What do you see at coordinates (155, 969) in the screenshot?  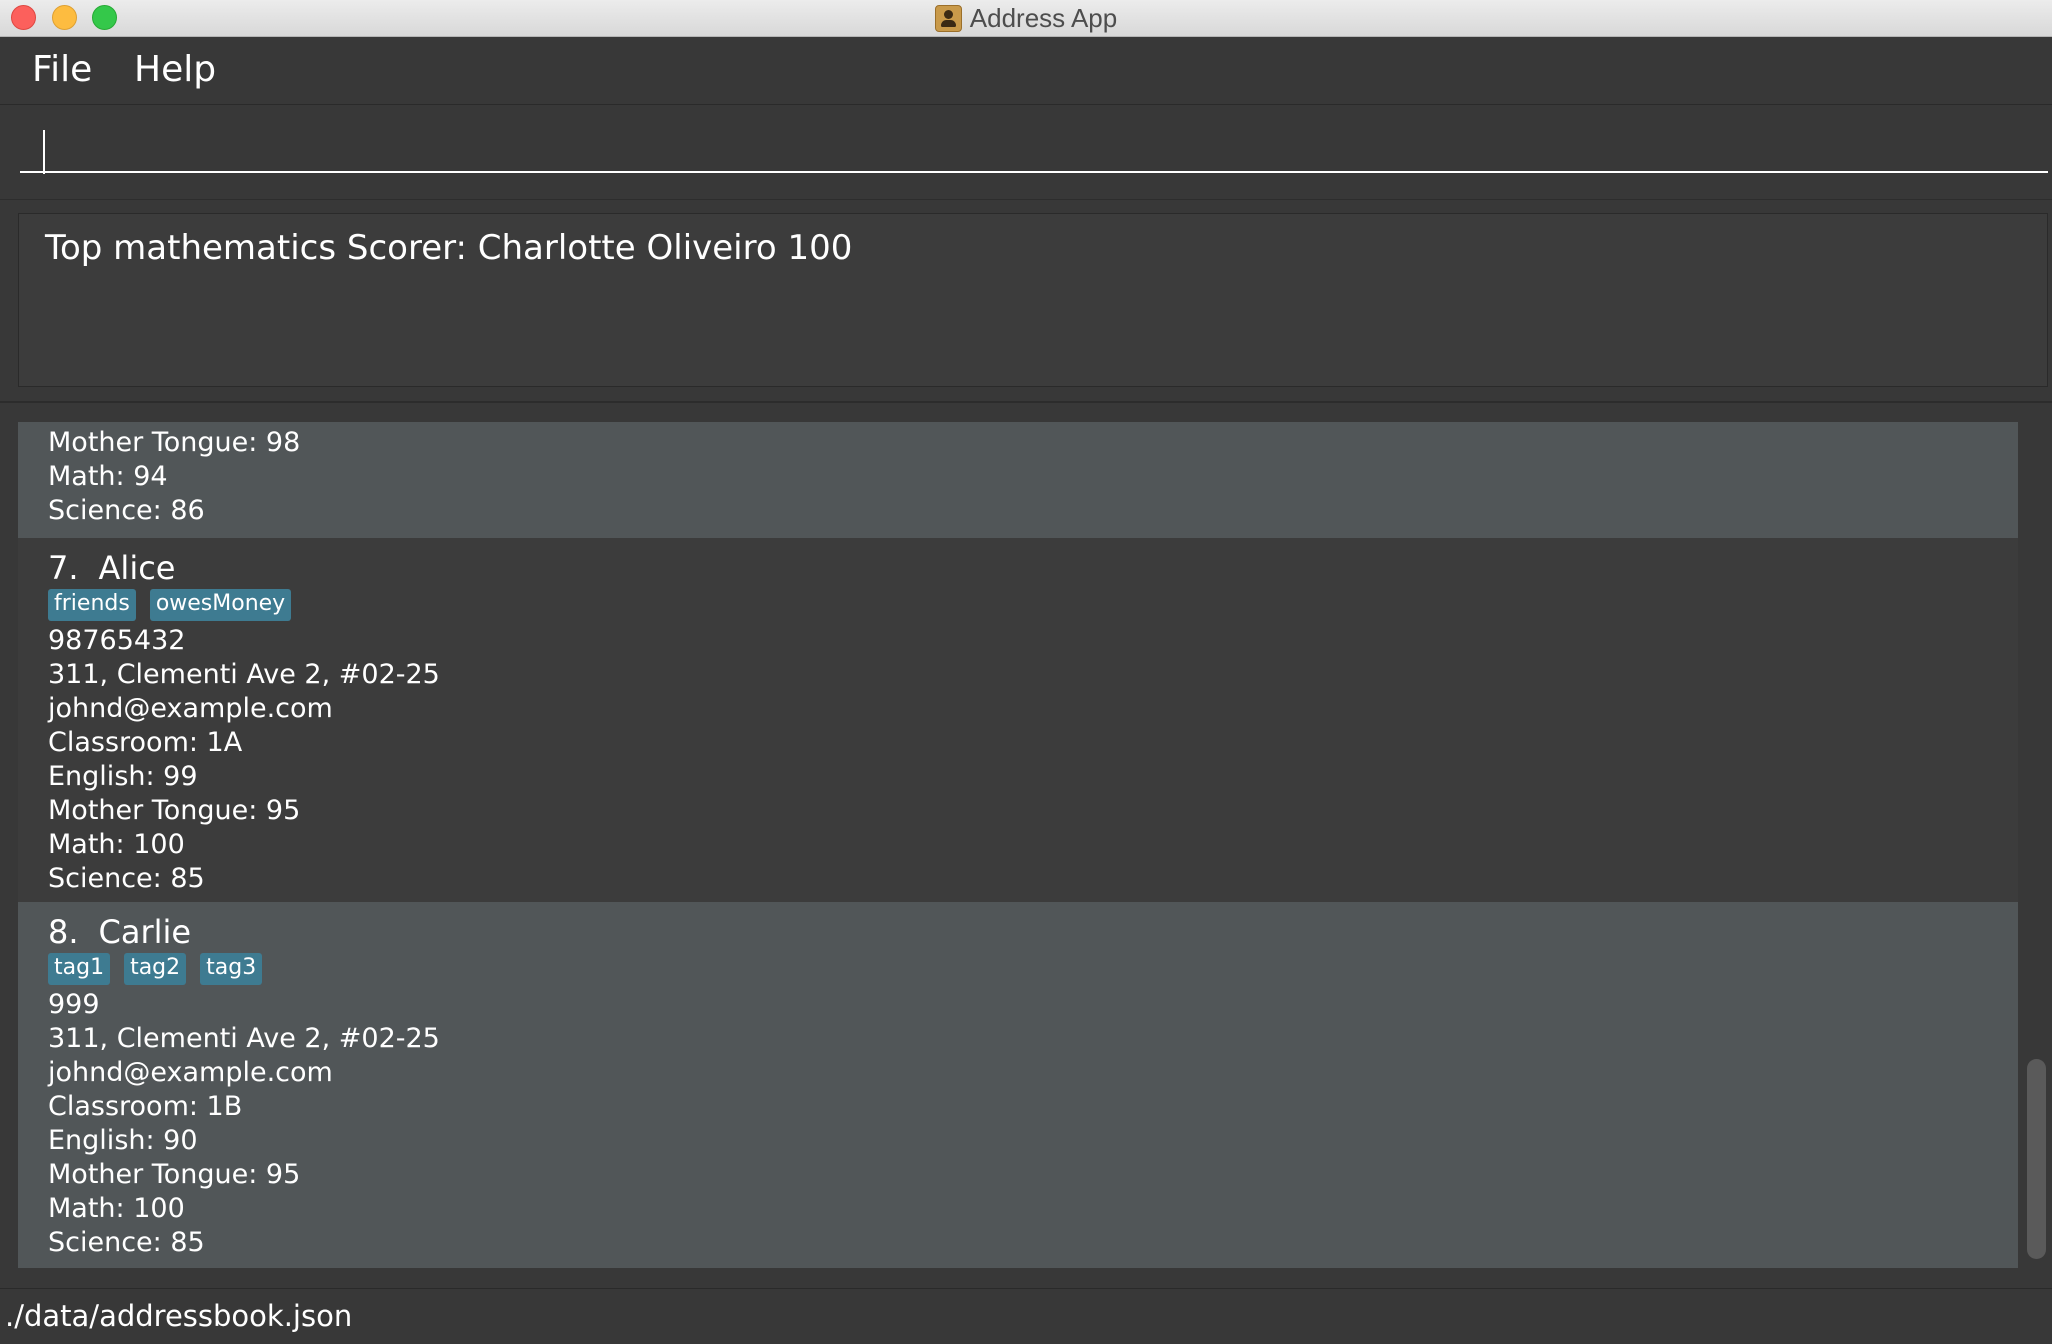 I see `tag-badge: tag2` at bounding box center [155, 969].